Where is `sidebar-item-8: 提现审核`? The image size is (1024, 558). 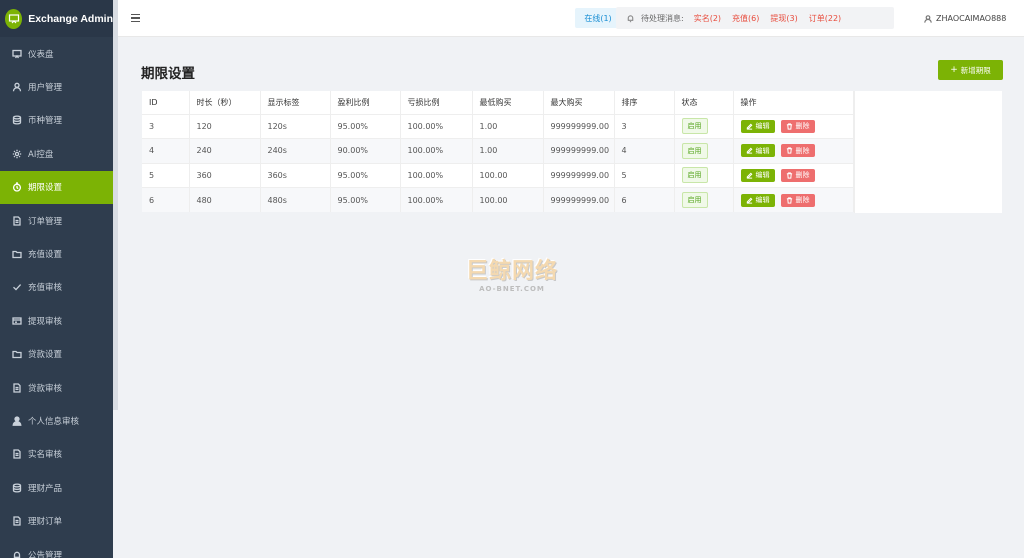
sidebar-item-8: 提现审核 is located at coordinates (56, 320).